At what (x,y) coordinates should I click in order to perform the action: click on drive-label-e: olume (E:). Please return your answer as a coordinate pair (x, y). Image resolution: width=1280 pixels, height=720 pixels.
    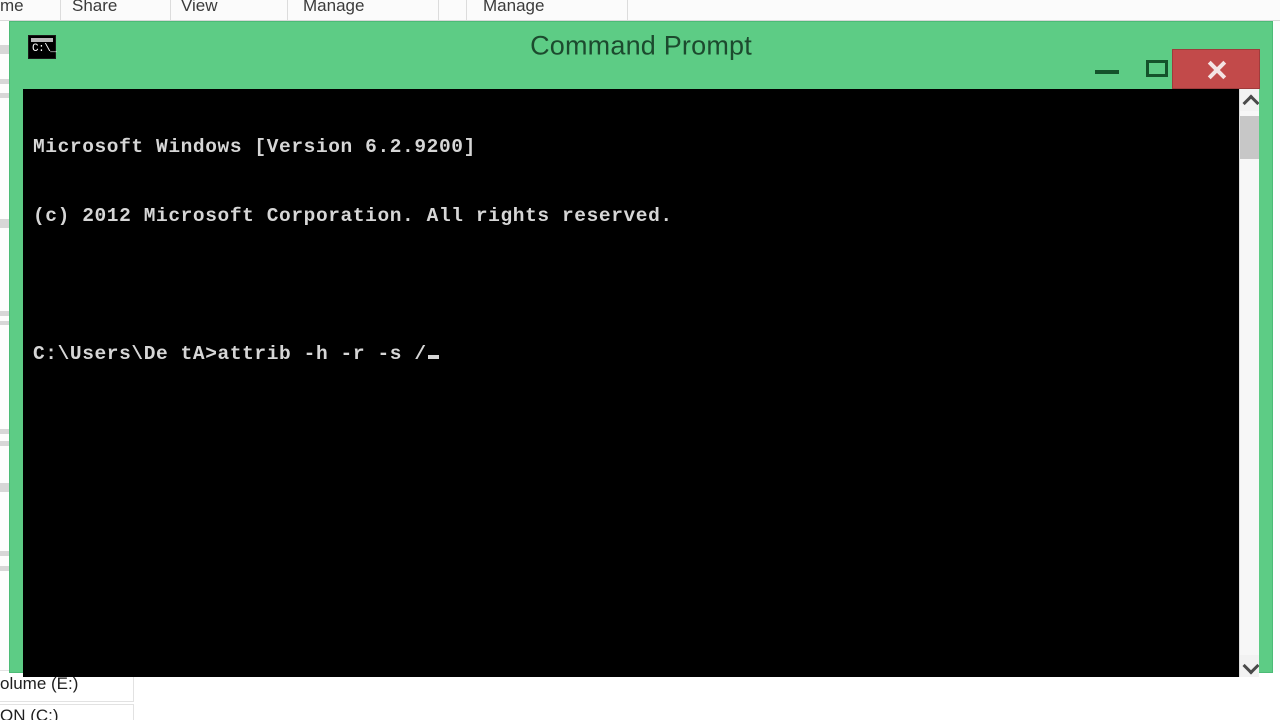
    Looking at the image, I should click on (39, 684).